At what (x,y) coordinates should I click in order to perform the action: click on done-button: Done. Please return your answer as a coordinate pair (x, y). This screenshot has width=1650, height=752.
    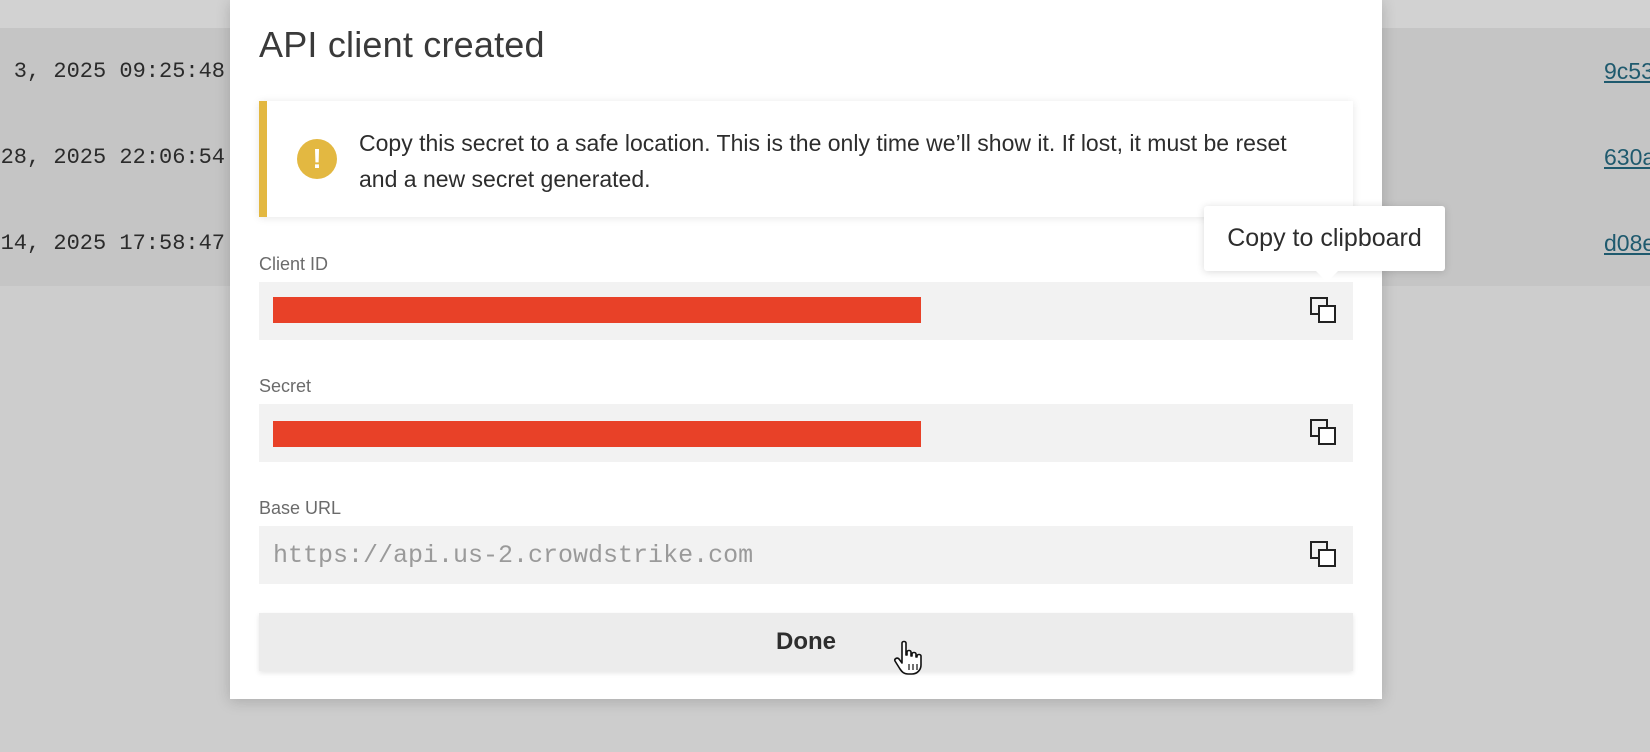
    Looking at the image, I should click on (806, 642).